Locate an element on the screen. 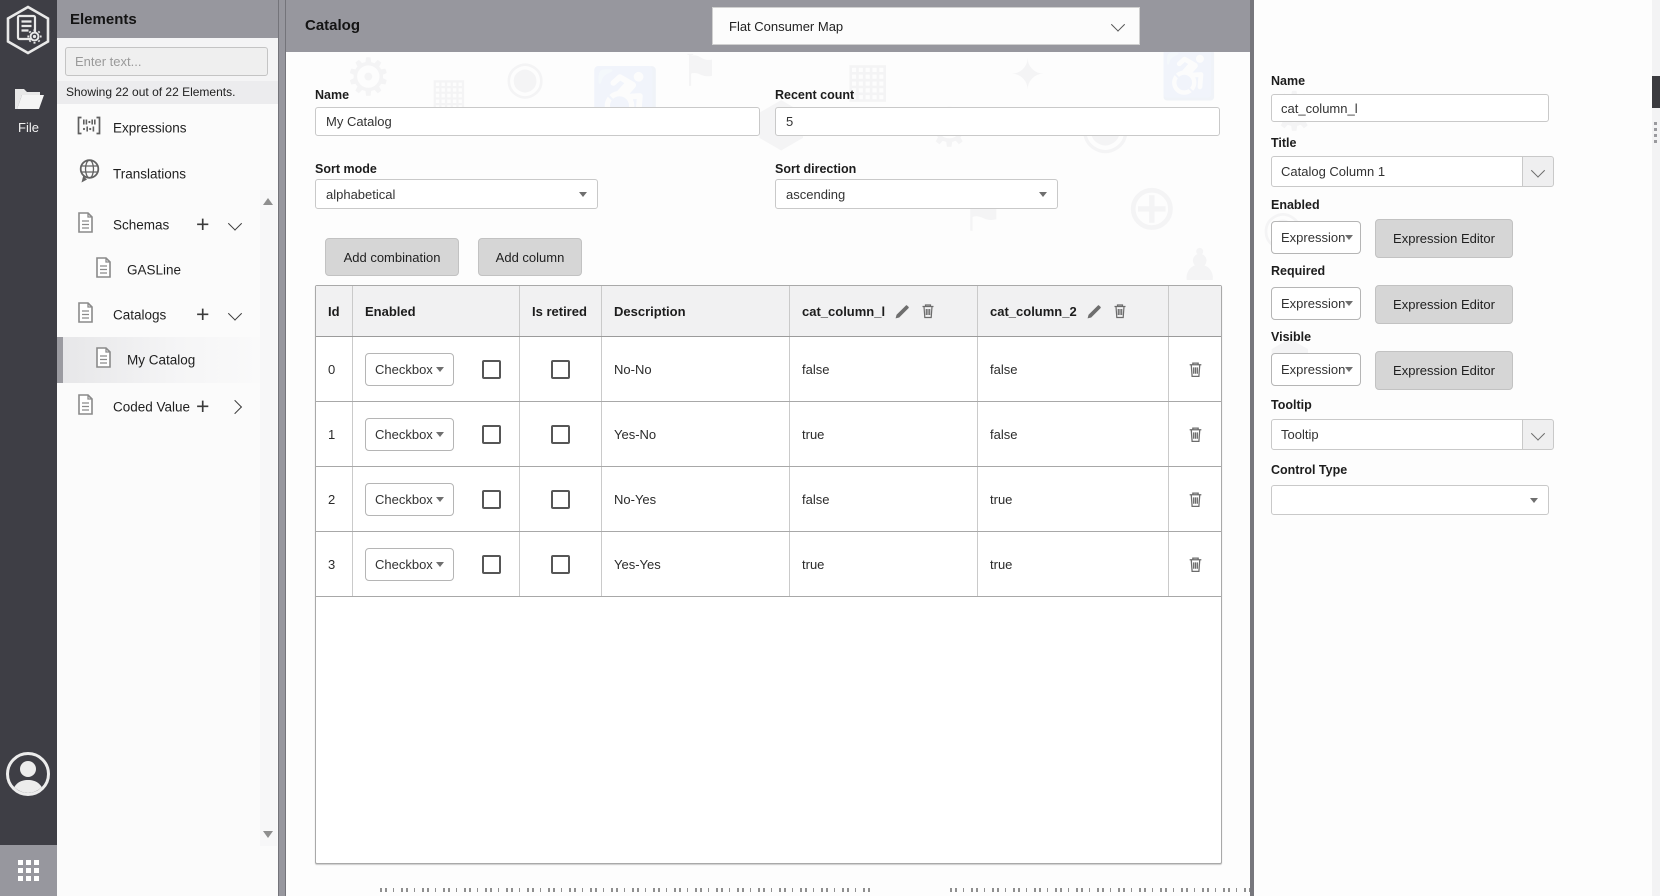 The image size is (1660, 896). inspector-name-input is located at coordinates (1410, 108).